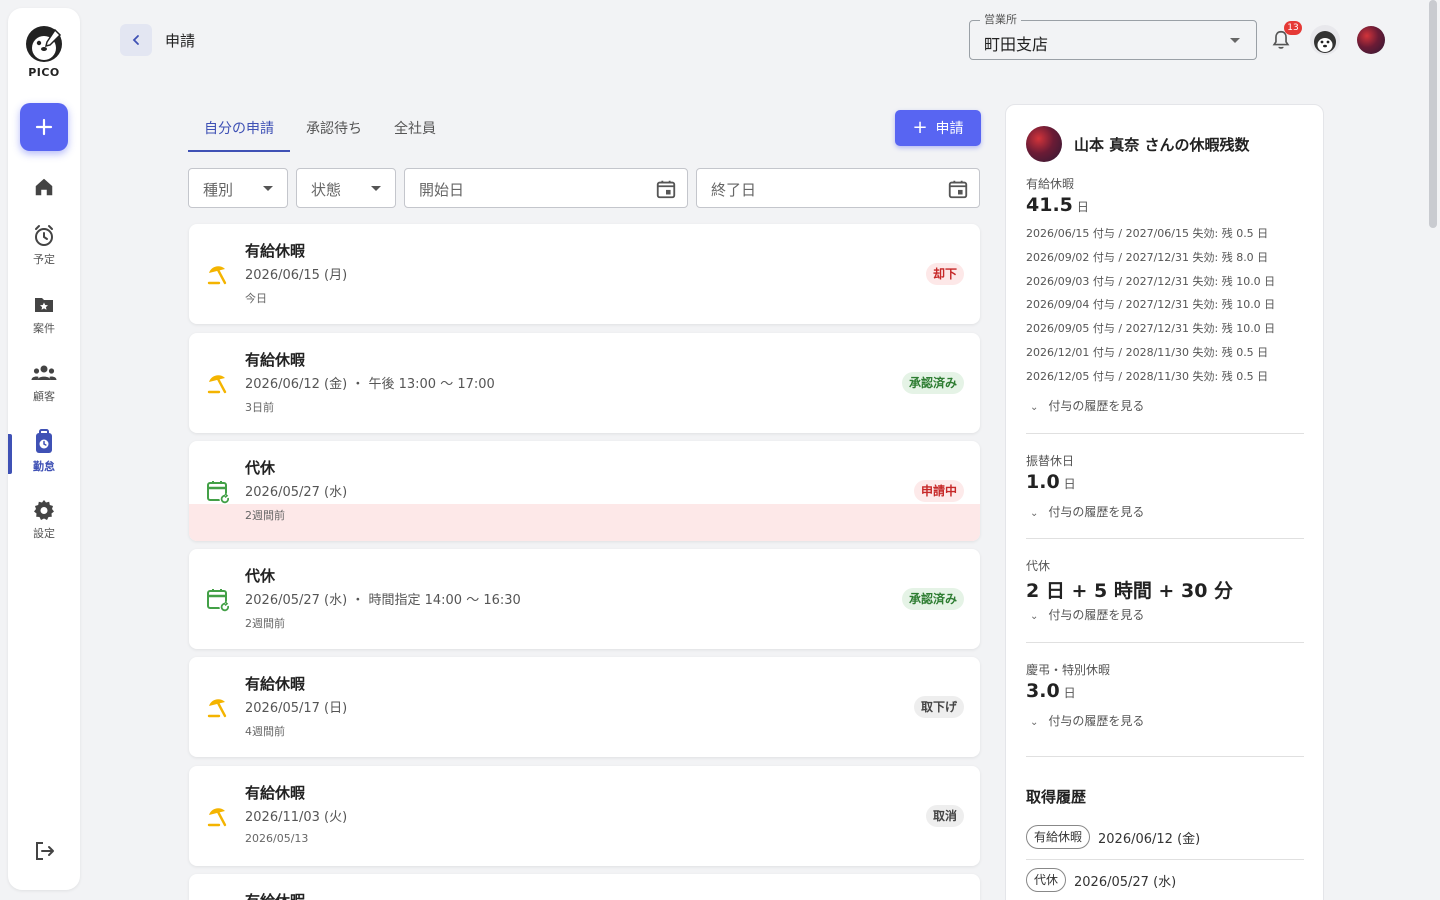 The image size is (1440, 900). What do you see at coordinates (1044, 144) in the screenshot?
I see `employee-avatar` at bounding box center [1044, 144].